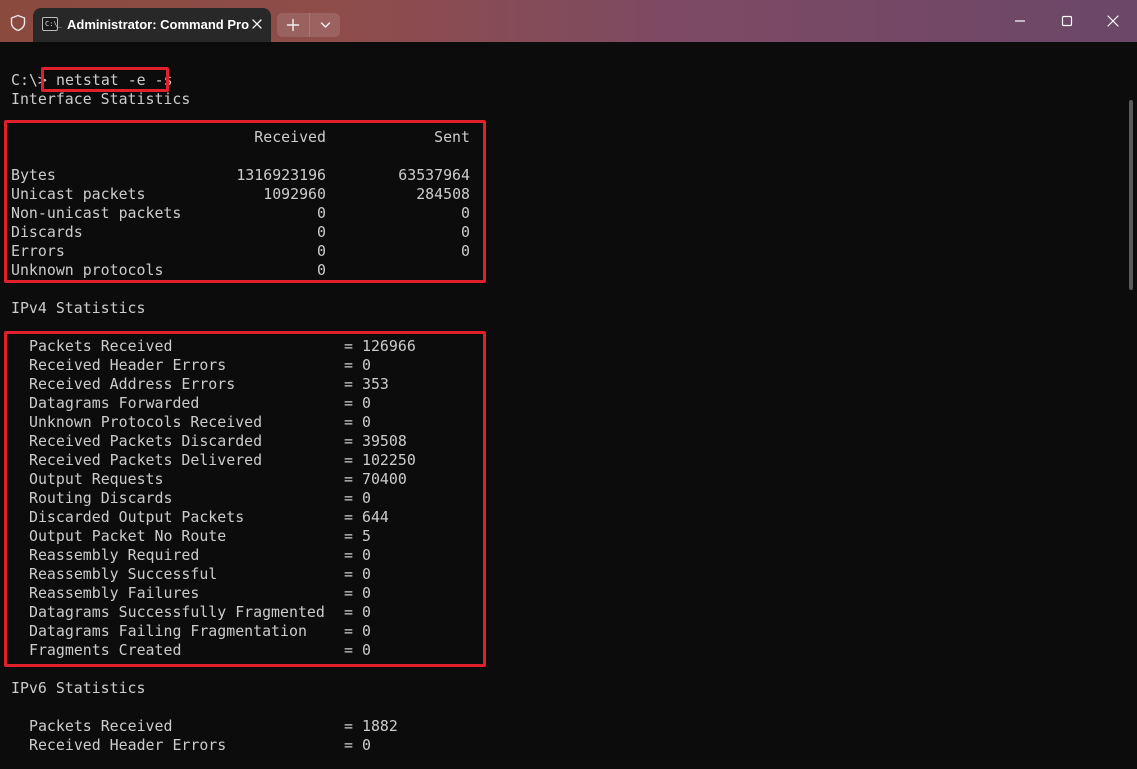  What do you see at coordinates (366, 745) in the screenshot?
I see `stat-value: 0` at bounding box center [366, 745].